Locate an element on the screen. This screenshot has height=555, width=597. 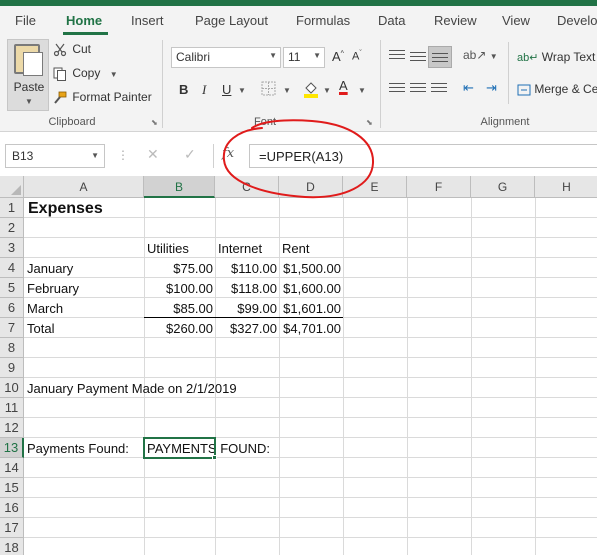
row-header-7: 7 is located at coordinates (12, 328).